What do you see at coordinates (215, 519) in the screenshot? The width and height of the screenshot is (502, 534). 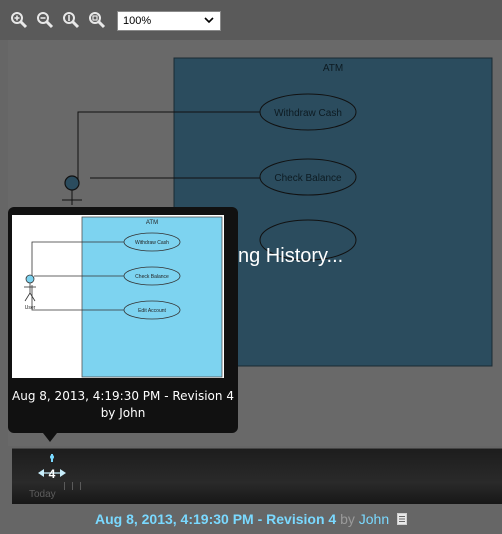 I see `status-revision-text: Aug 8, 2013, 4:19:30 PM - Revision 4` at bounding box center [215, 519].